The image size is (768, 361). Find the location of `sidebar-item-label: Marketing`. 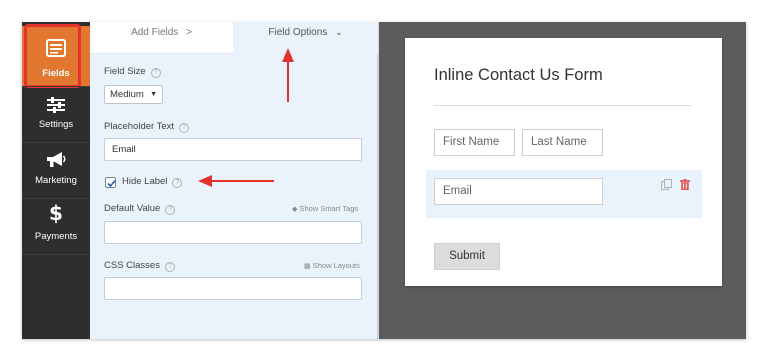

sidebar-item-label: Marketing is located at coordinates (56, 180).